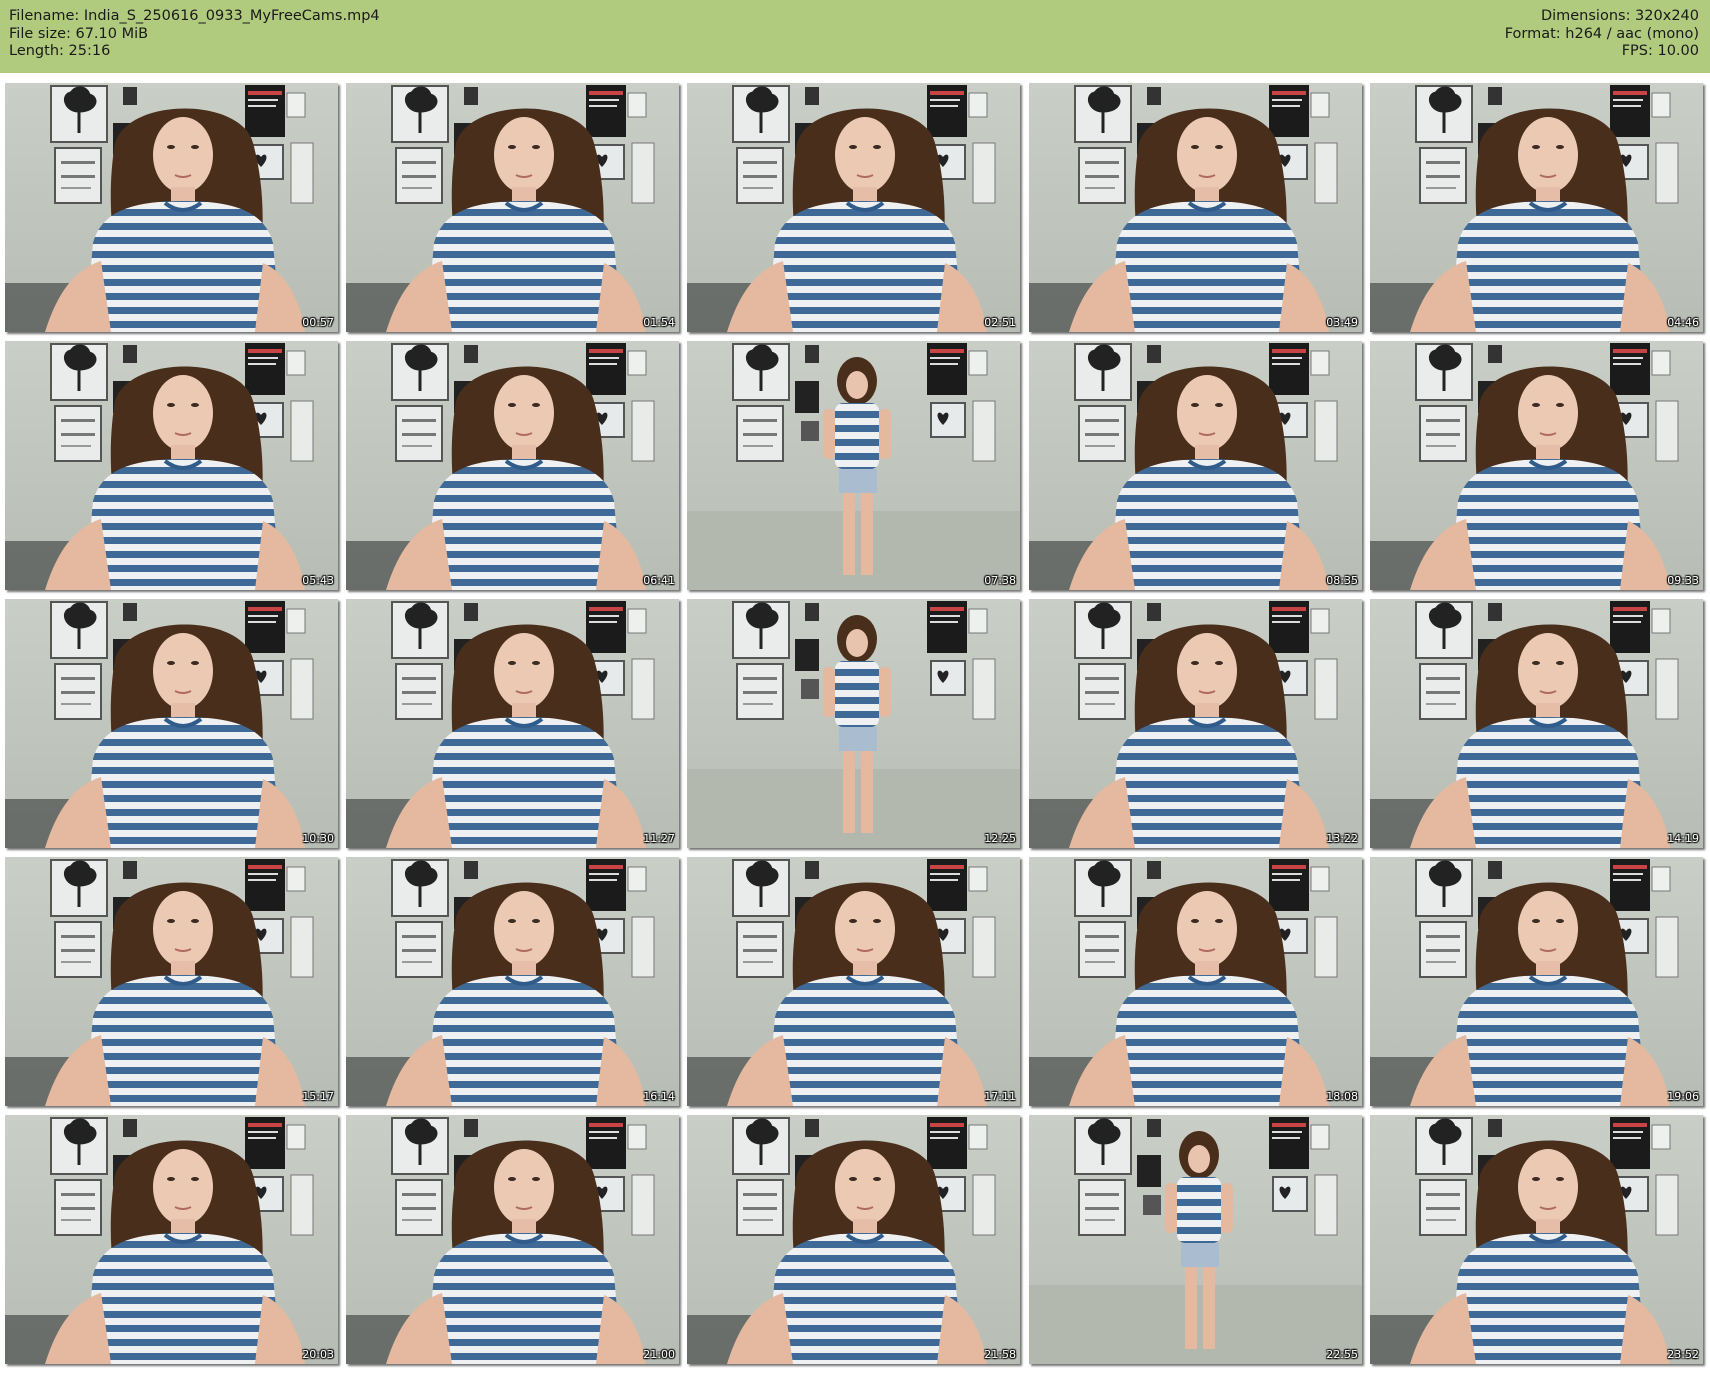 The width and height of the screenshot is (1710, 1373). I want to click on video-thumbnail: 10:30, so click(171, 723).